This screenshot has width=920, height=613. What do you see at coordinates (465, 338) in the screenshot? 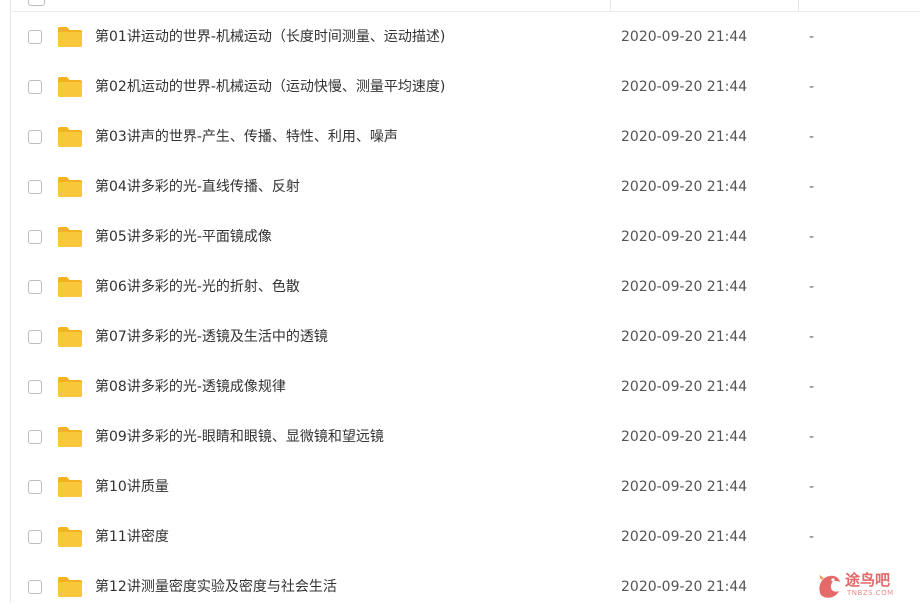
I see `file-row-7: 第07讲多彩的光-透镜及生活中的透镜 2020-09-20 21:44 -` at bounding box center [465, 338].